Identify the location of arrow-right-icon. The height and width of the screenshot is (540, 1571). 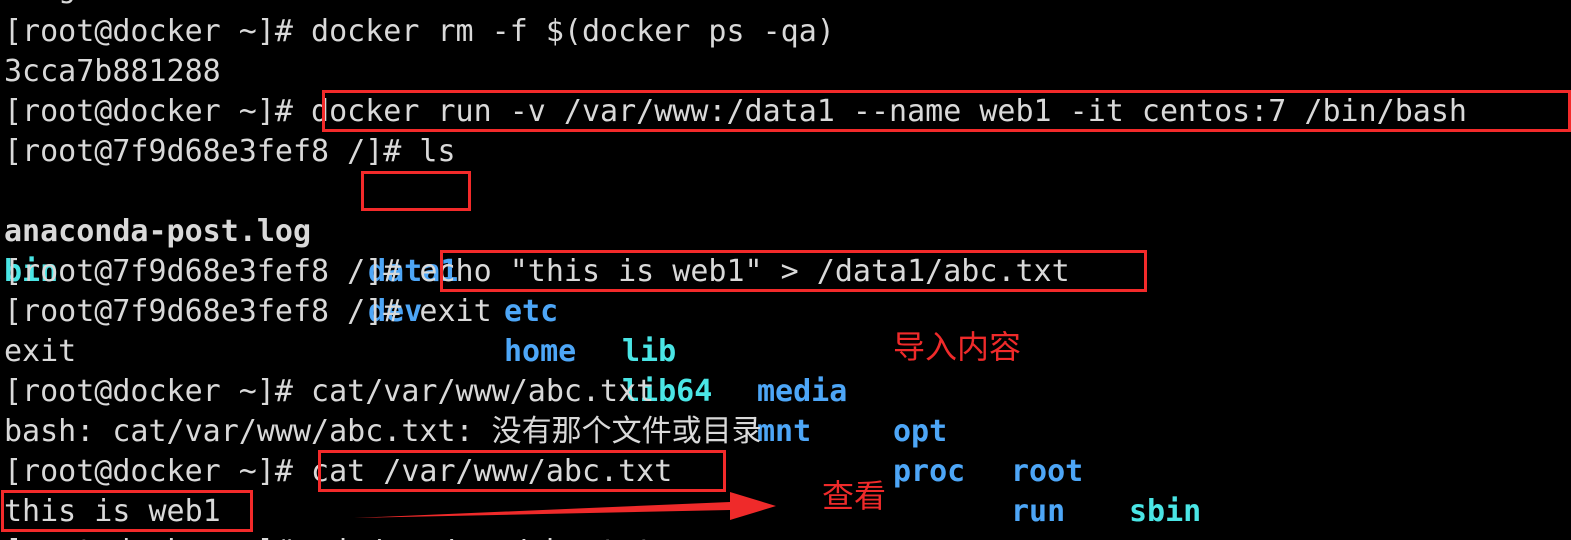
(565, 506).